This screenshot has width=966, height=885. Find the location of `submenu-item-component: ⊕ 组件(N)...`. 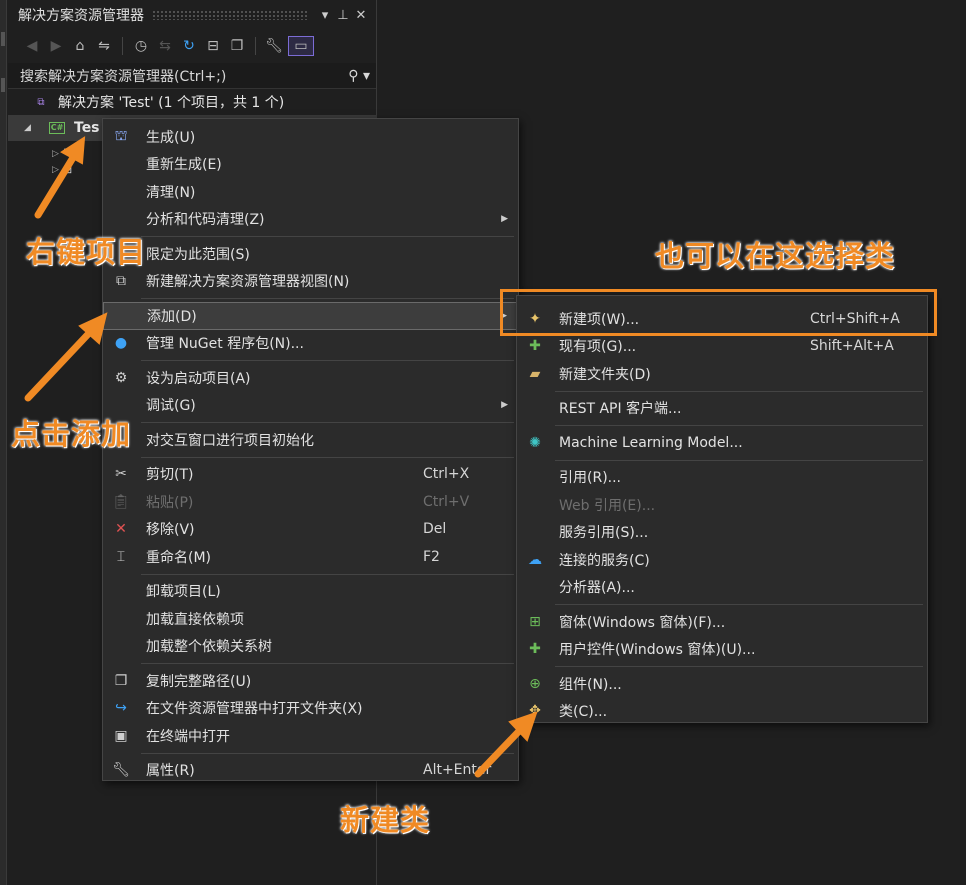

submenu-item-component: ⊕ 组件(N)... is located at coordinates (722, 684).